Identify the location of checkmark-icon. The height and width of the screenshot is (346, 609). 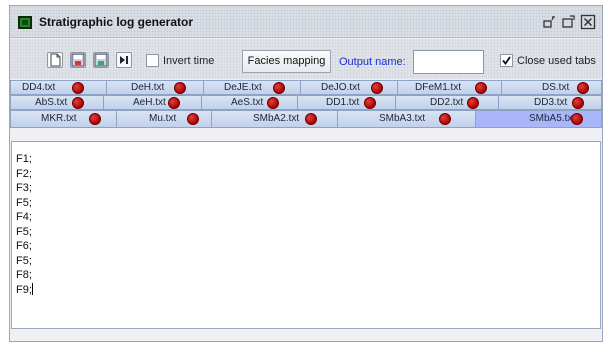
(506, 60).